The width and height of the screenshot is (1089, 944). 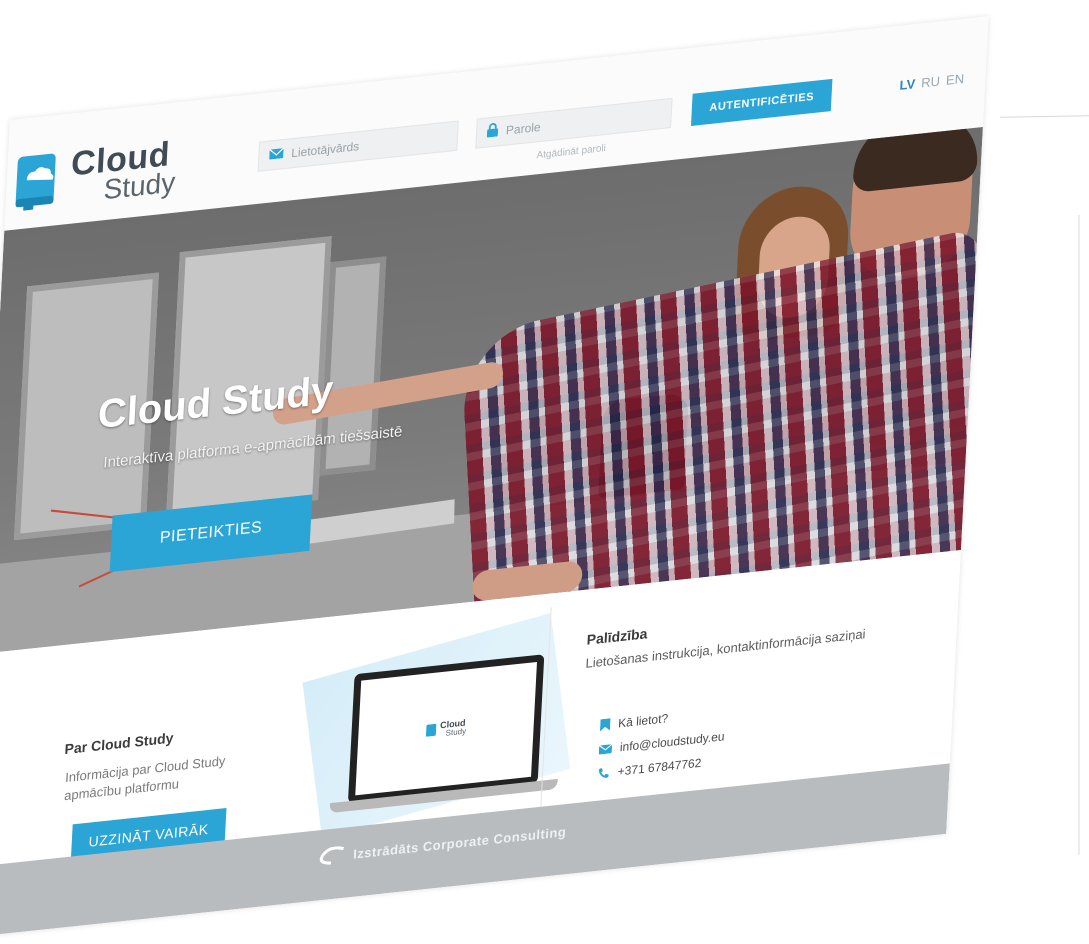 What do you see at coordinates (325, 150) in the screenshot?
I see `username-placeholder: Lietotājvārds` at bounding box center [325, 150].